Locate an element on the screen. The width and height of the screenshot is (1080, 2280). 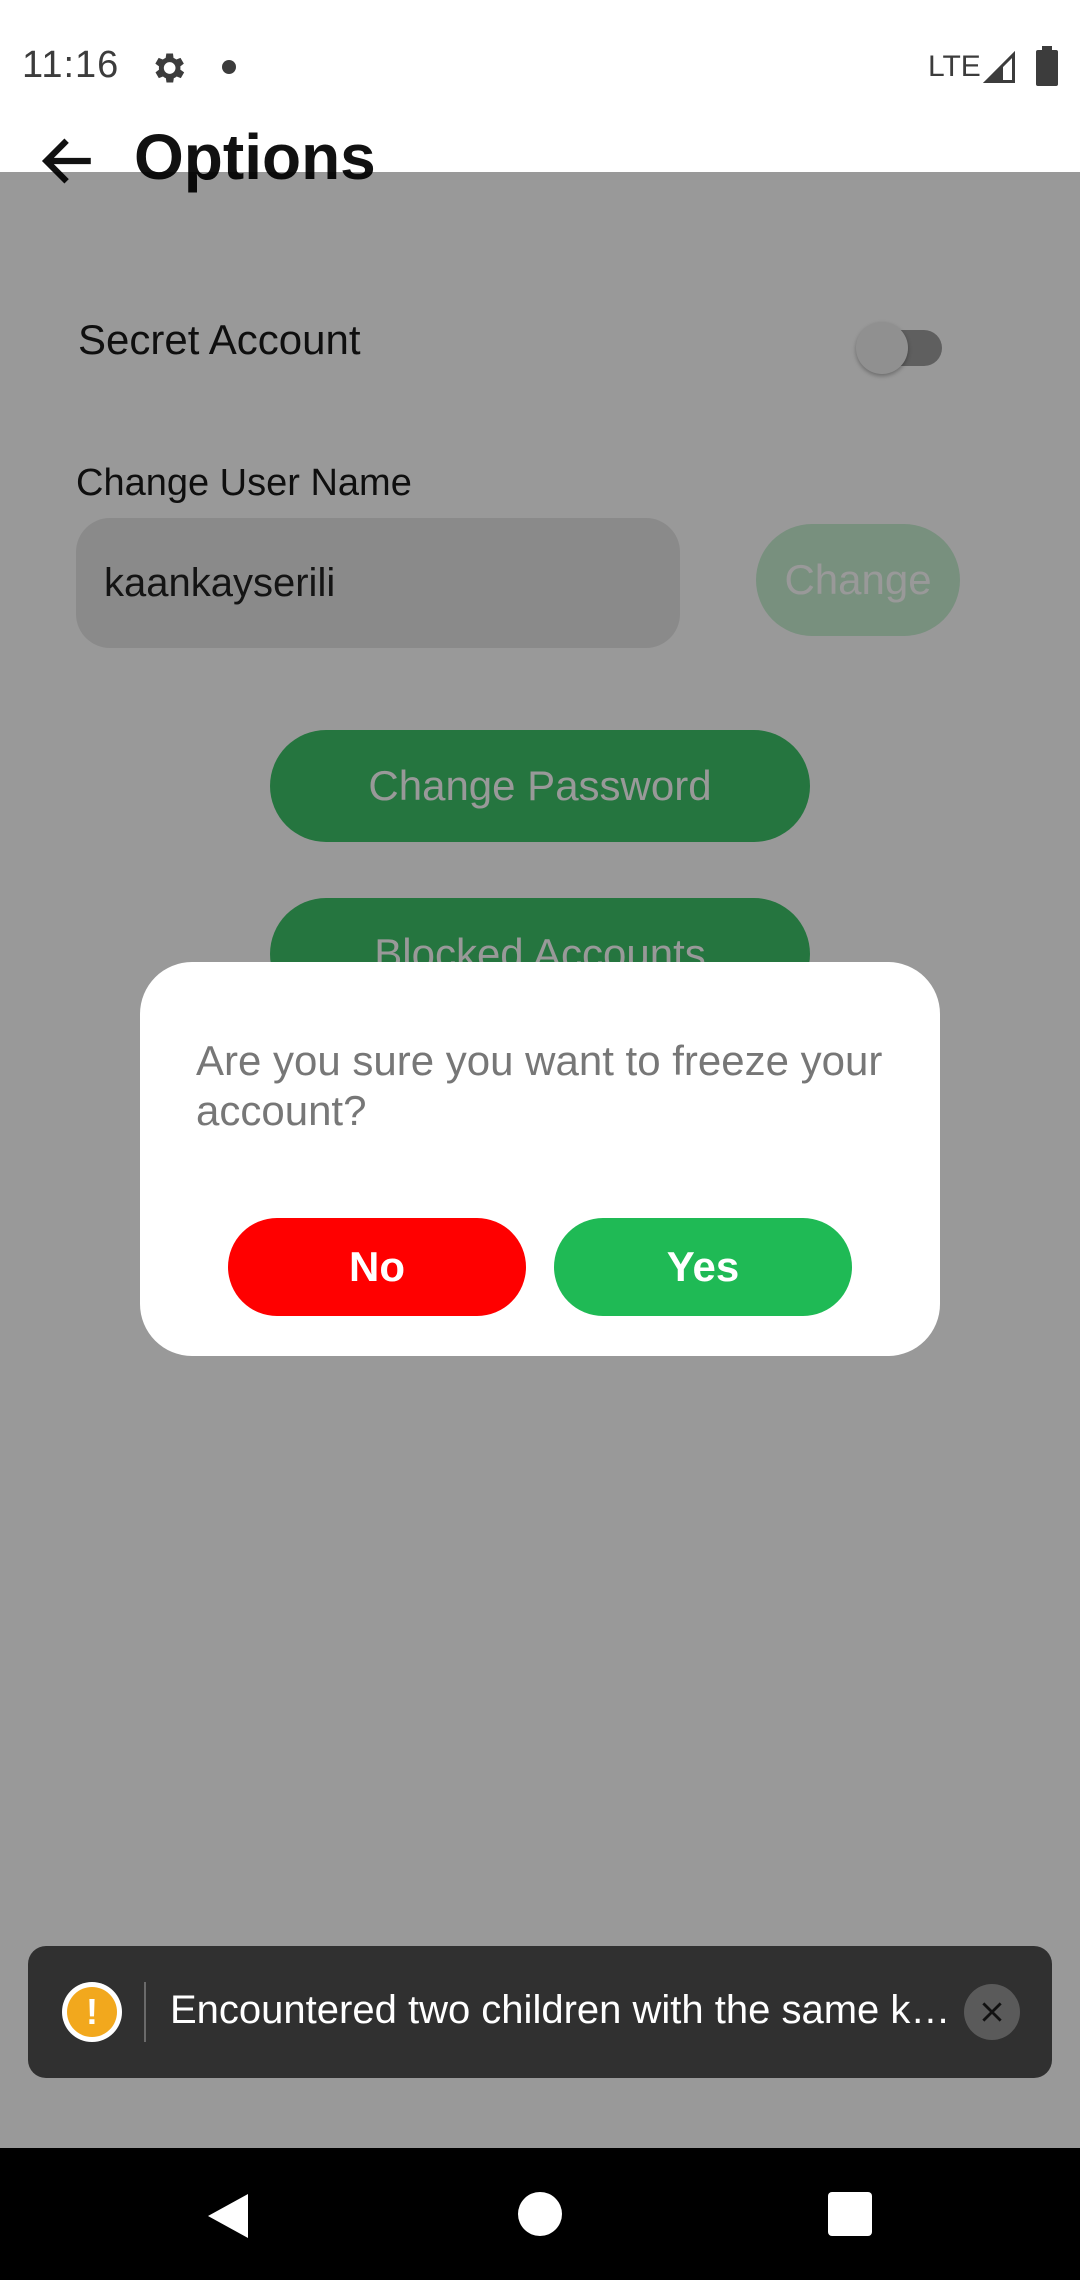
close-icon is located at coordinates (992, 2012).